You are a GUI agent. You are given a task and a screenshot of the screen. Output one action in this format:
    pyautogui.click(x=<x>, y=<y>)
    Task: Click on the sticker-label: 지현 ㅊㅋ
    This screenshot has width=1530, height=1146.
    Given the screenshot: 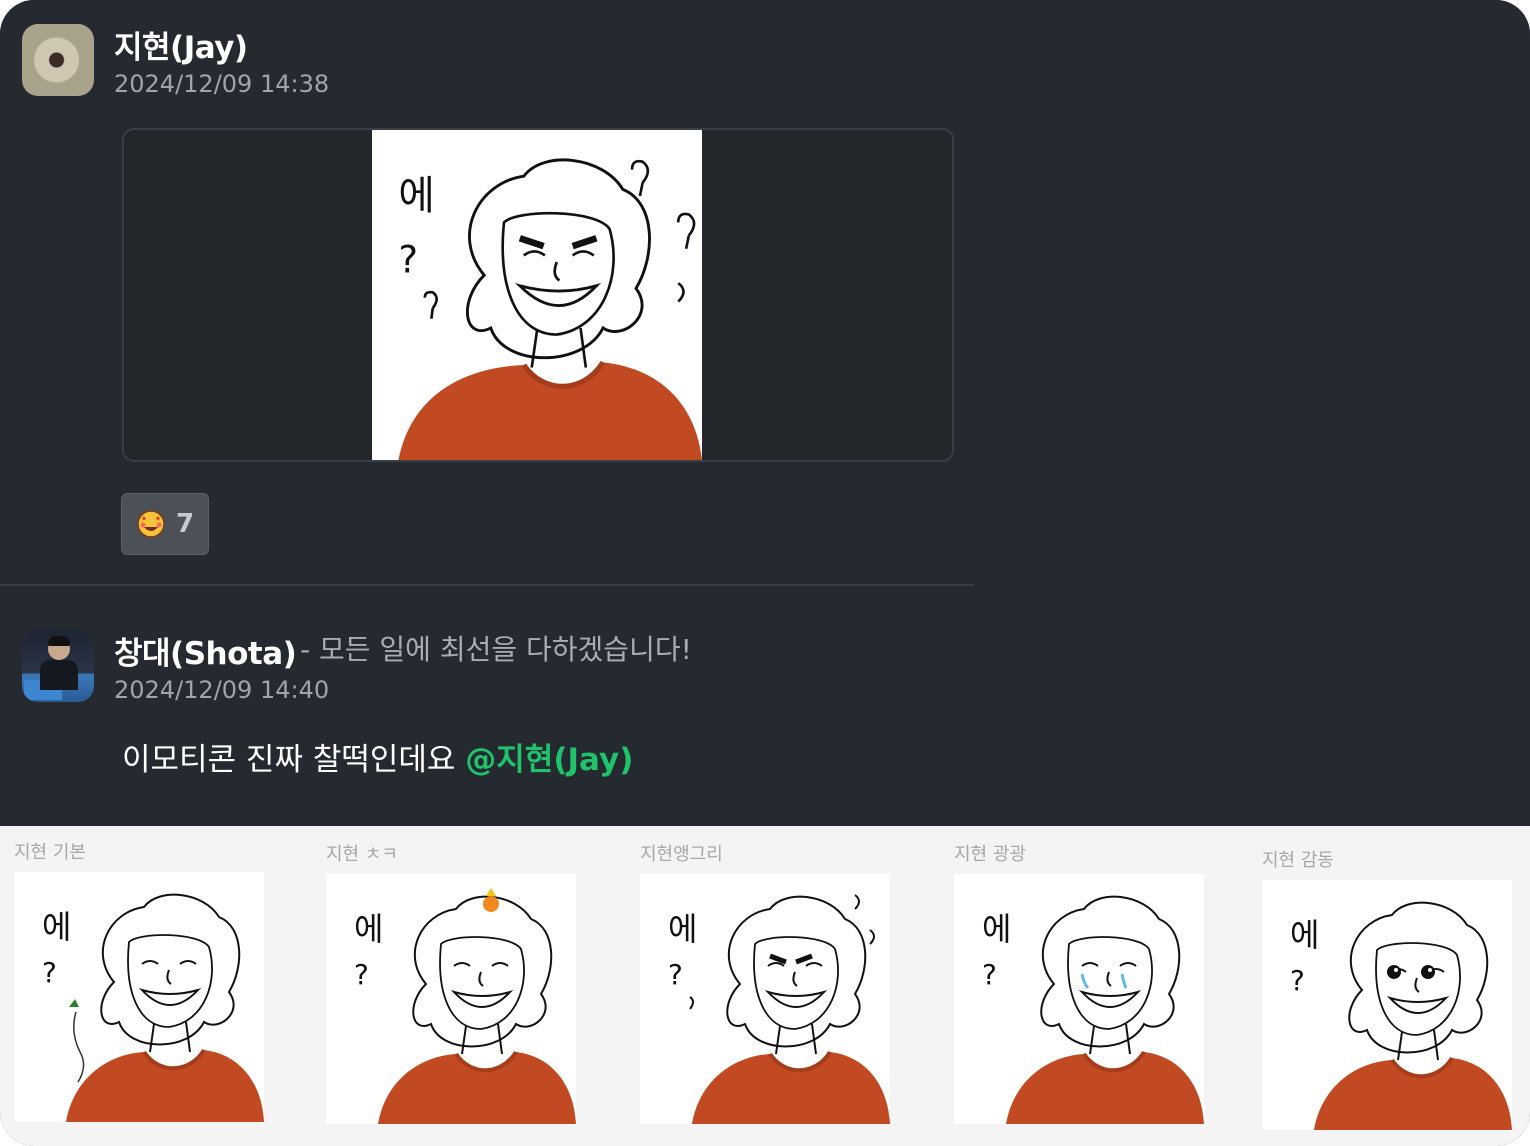 What is the action you would take?
    pyautogui.click(x=362, y=854)
    